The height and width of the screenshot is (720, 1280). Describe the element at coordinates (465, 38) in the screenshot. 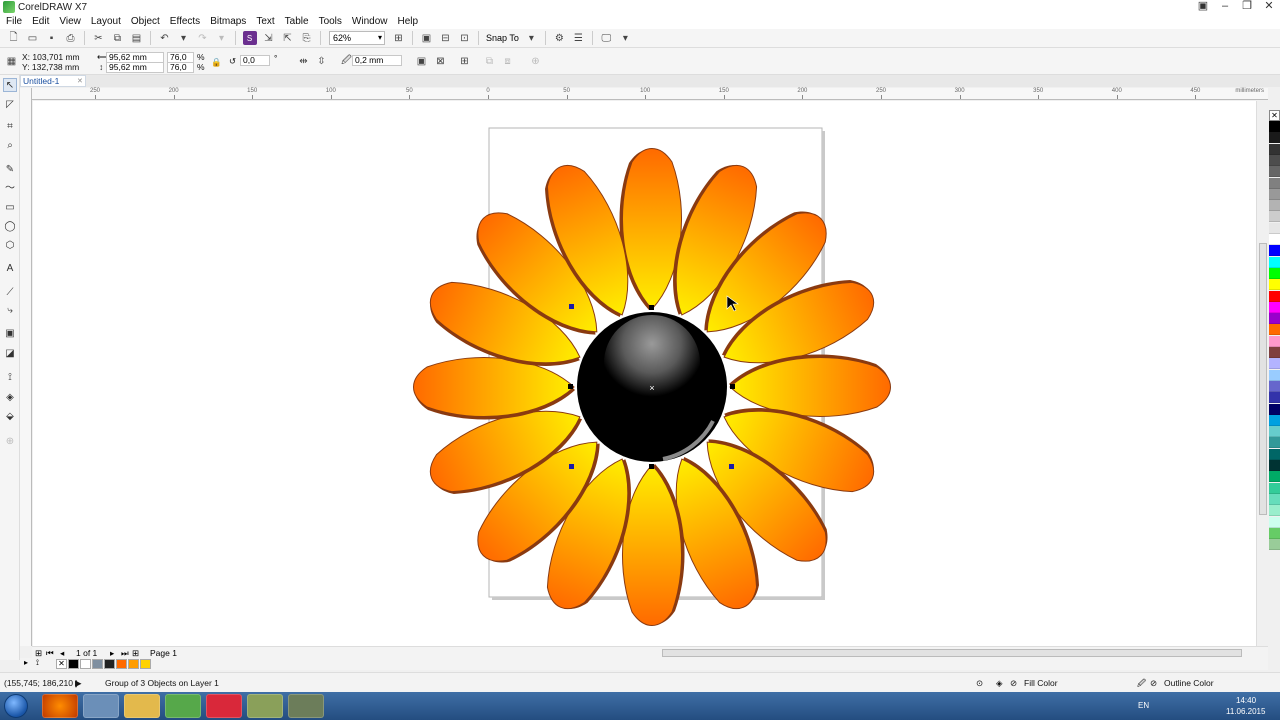

I see `show-grid-icon: ⊡` at that location.